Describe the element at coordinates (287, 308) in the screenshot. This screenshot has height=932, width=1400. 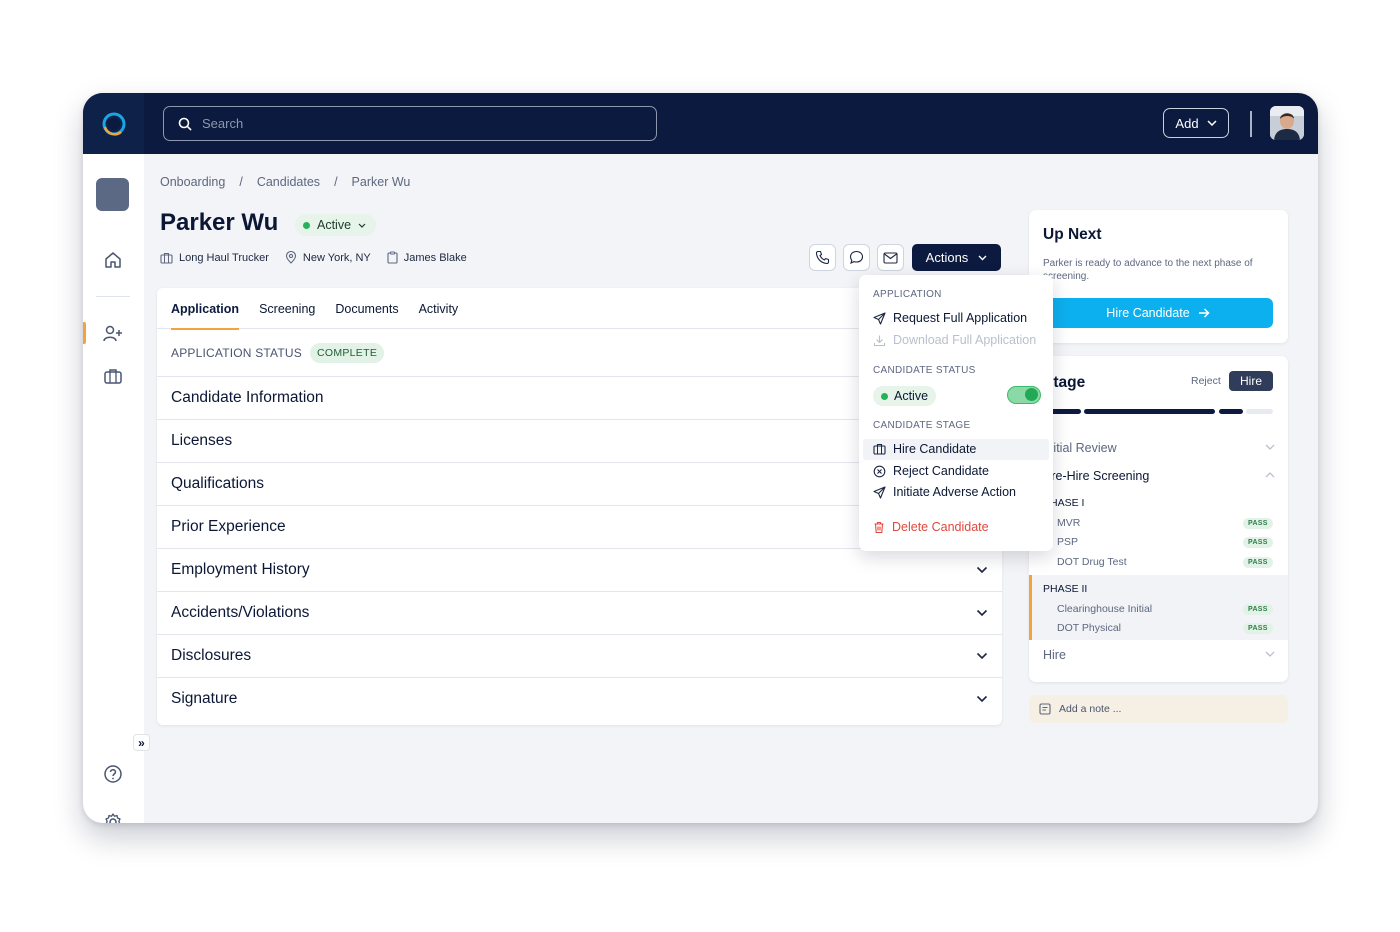
I see `tab-screening: Screening` at that location.